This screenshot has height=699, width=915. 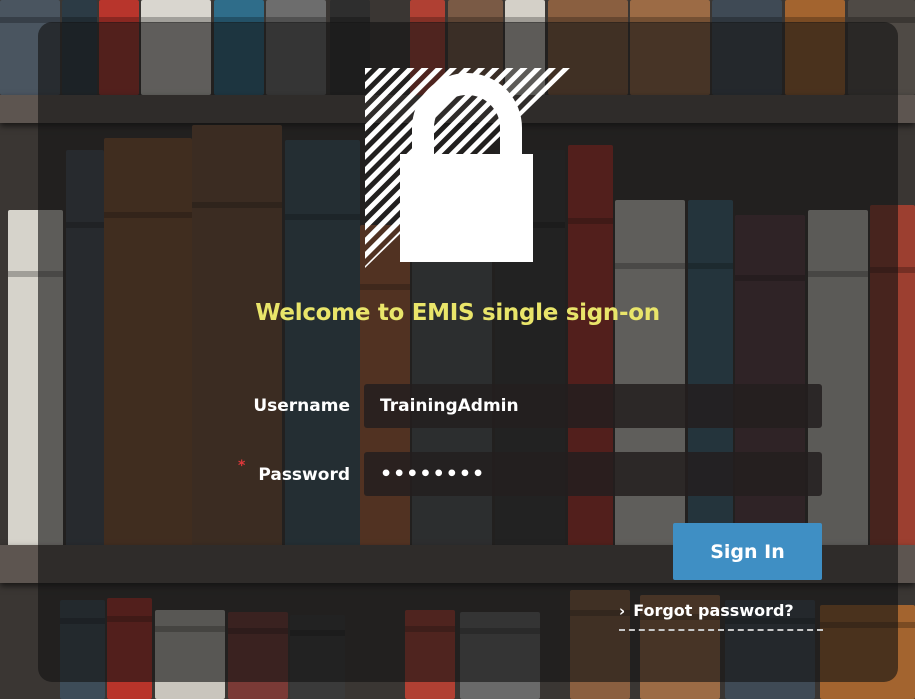 I want to click on username-label: Username, so click(x=301, y=406).